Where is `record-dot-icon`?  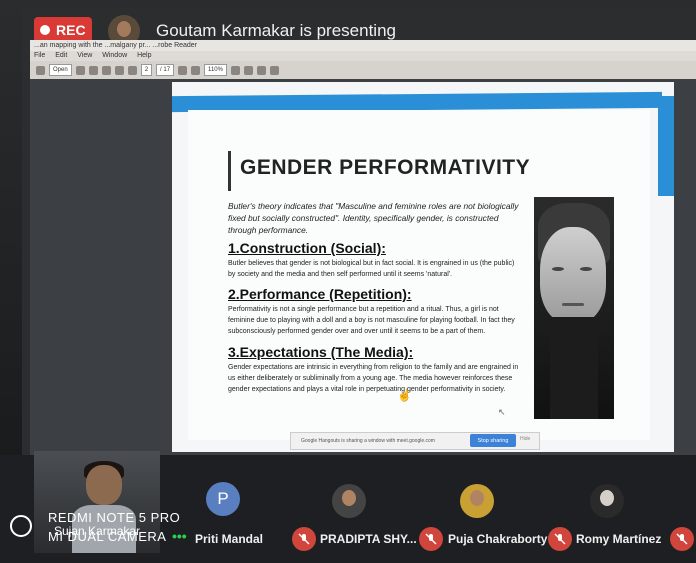
record-dot-icon is located at coordinates (45, 30).